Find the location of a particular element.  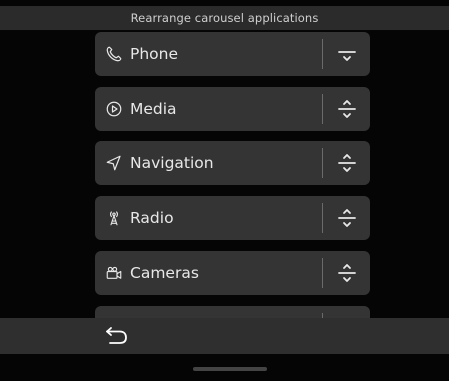

play-circle-icon is located at coordinates (114, 109).